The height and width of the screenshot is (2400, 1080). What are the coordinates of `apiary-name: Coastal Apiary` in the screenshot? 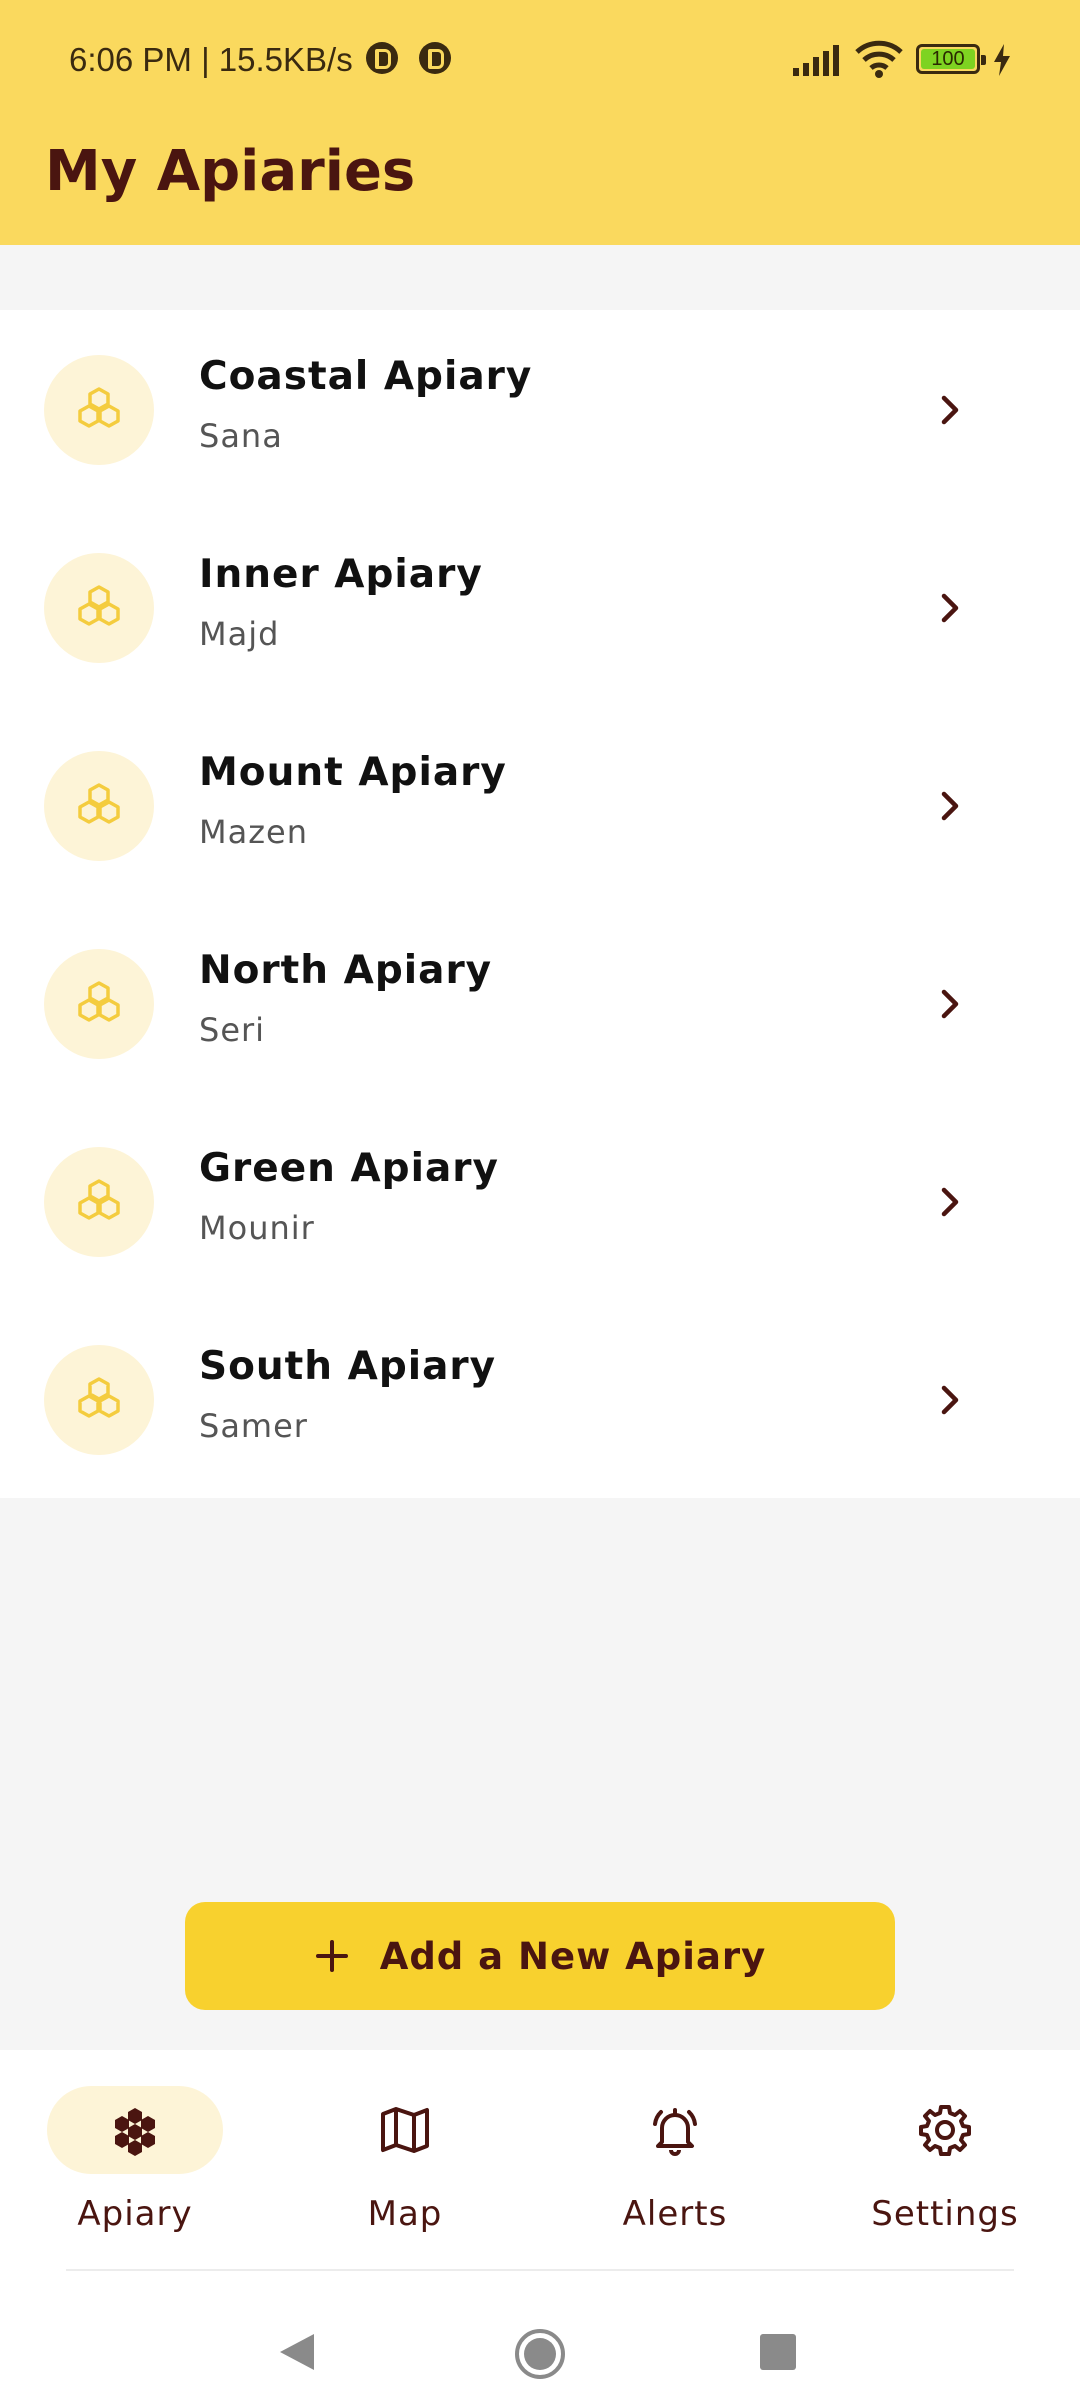 It's located at (366, 376).